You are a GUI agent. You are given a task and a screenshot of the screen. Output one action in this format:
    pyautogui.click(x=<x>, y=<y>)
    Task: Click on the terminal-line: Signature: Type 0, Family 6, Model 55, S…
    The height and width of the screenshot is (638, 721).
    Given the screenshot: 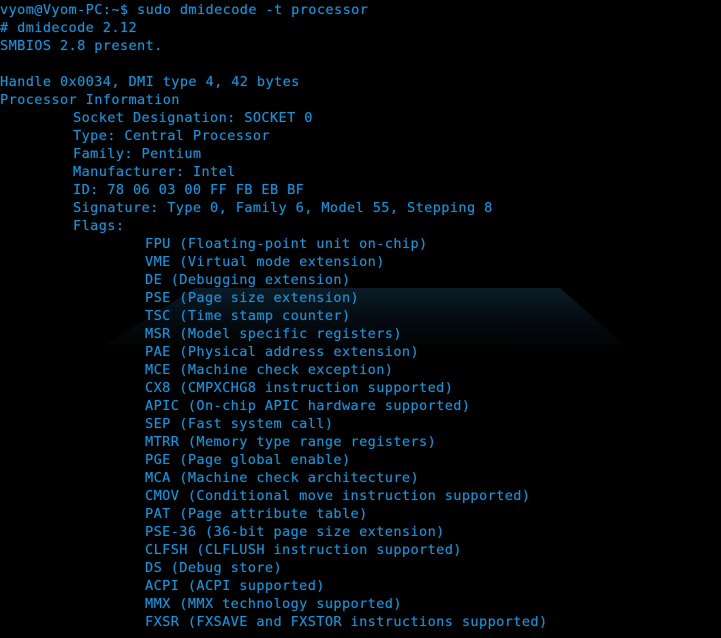 What is the action you would take?
    pyautogui.click(x=283, y=208)
    